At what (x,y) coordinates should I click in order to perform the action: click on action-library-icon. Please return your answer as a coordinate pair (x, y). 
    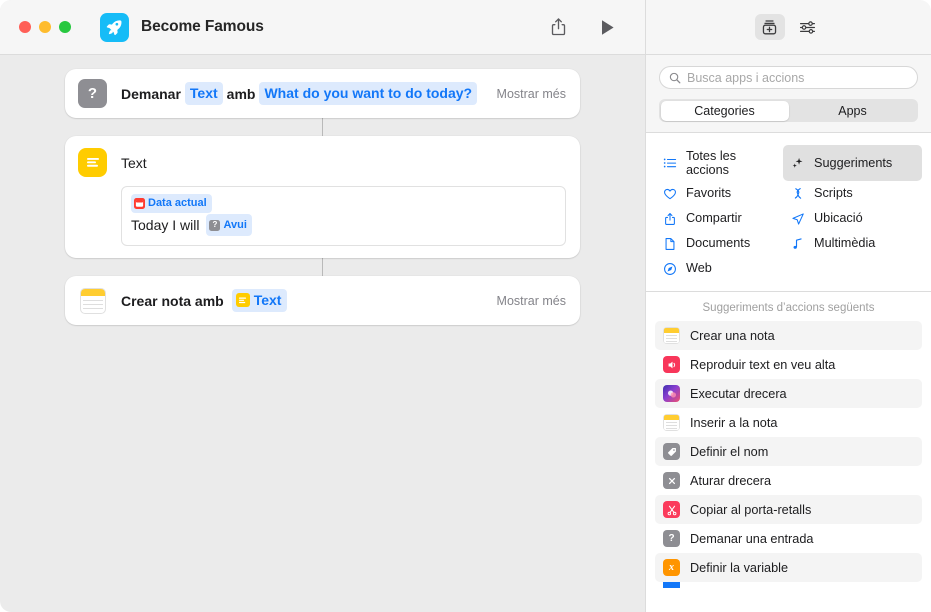
    Looking at the image, I should click on (769, 26).